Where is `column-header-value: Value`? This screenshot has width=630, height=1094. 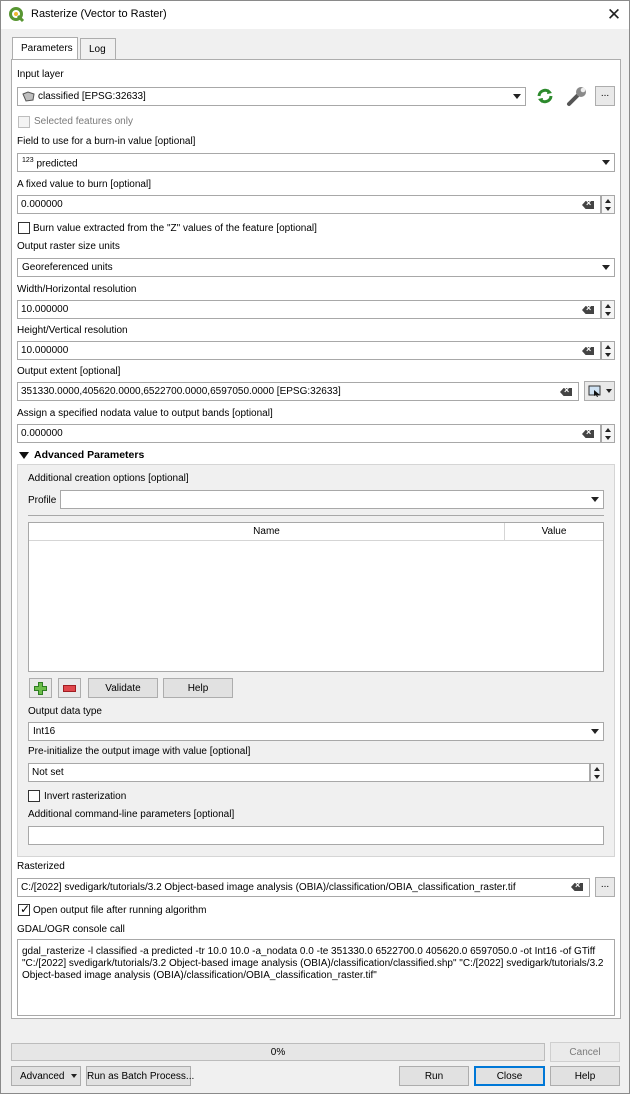
column-header-value: Value is located at coordinates (554, 531).